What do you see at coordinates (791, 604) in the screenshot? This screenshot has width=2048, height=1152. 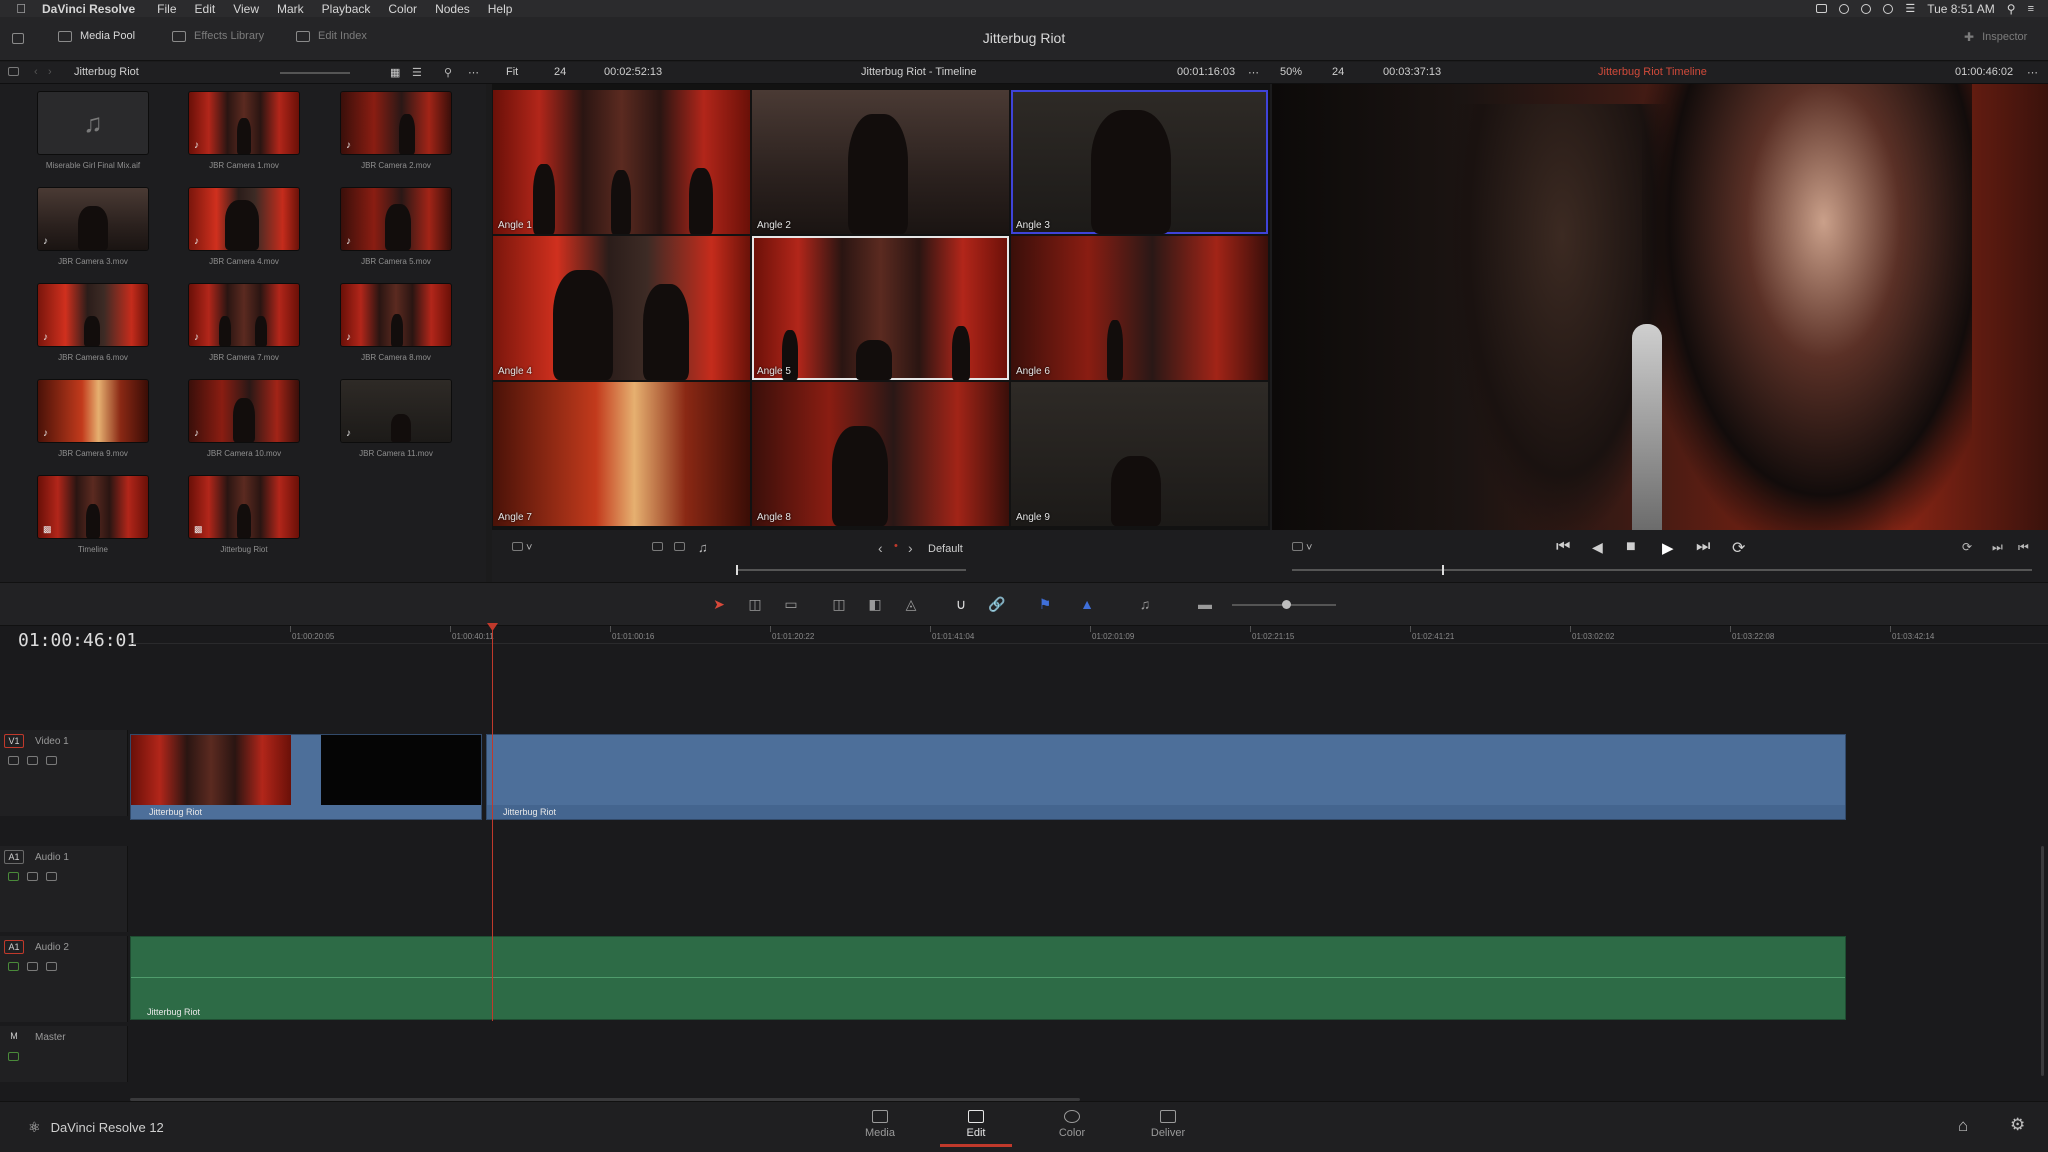 I see `blade-tool-icon: ▭` at bounding box center [791, 604].